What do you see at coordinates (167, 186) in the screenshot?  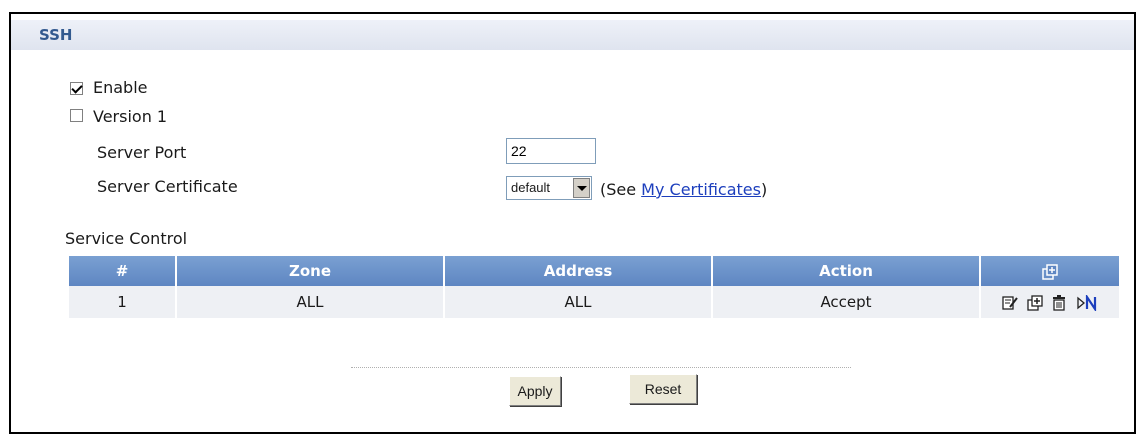 I see `server-certificate-label: Server Certificate` at bounding box center [167, 186].